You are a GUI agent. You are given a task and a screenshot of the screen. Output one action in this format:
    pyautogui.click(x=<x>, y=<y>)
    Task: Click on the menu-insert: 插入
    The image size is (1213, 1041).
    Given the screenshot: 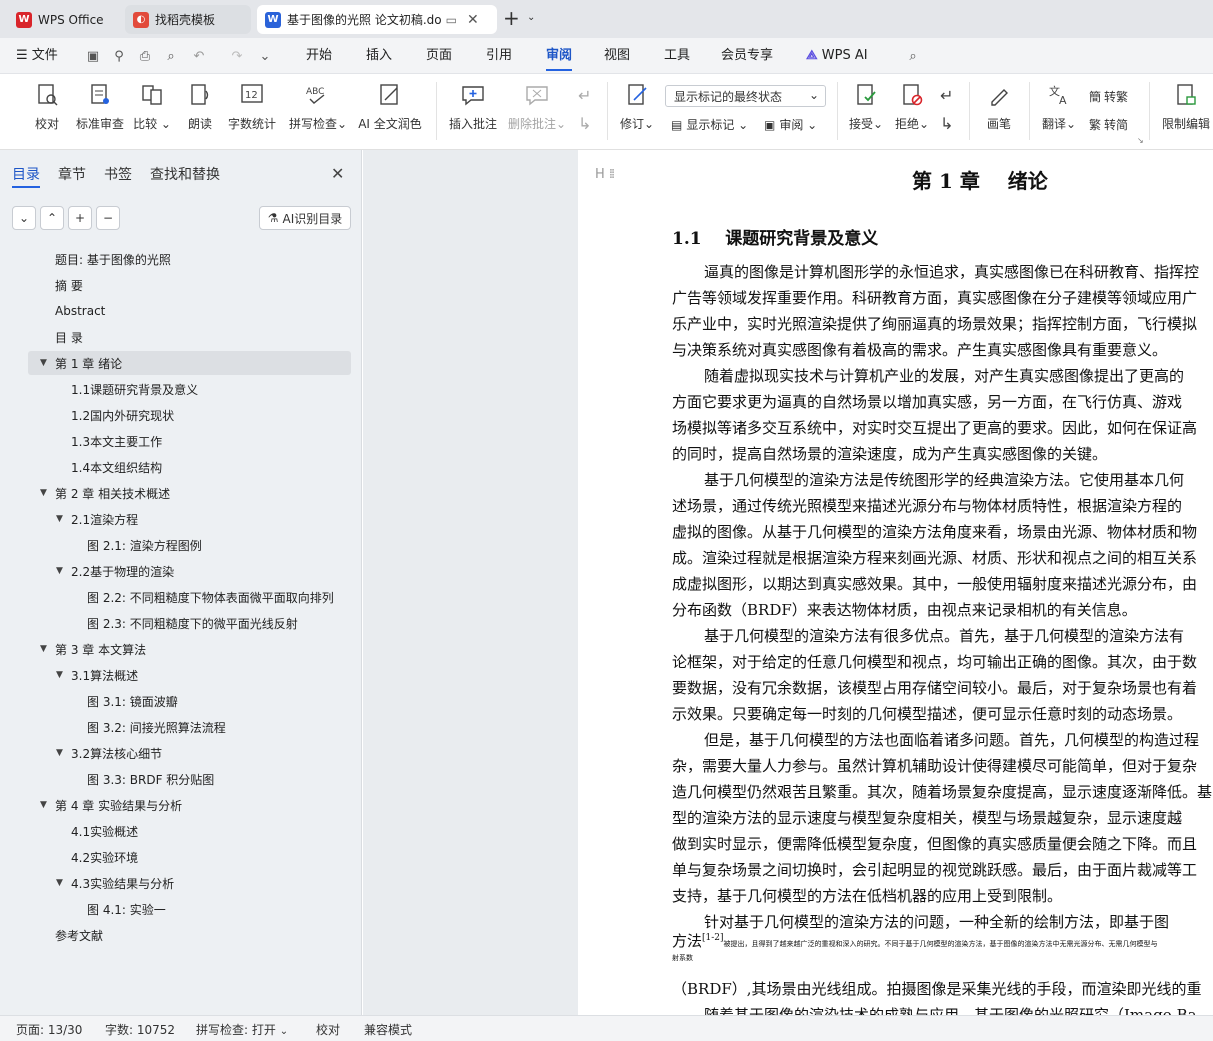 What is the action you would take?
    pyautogui.click(x=379, y=56)
    